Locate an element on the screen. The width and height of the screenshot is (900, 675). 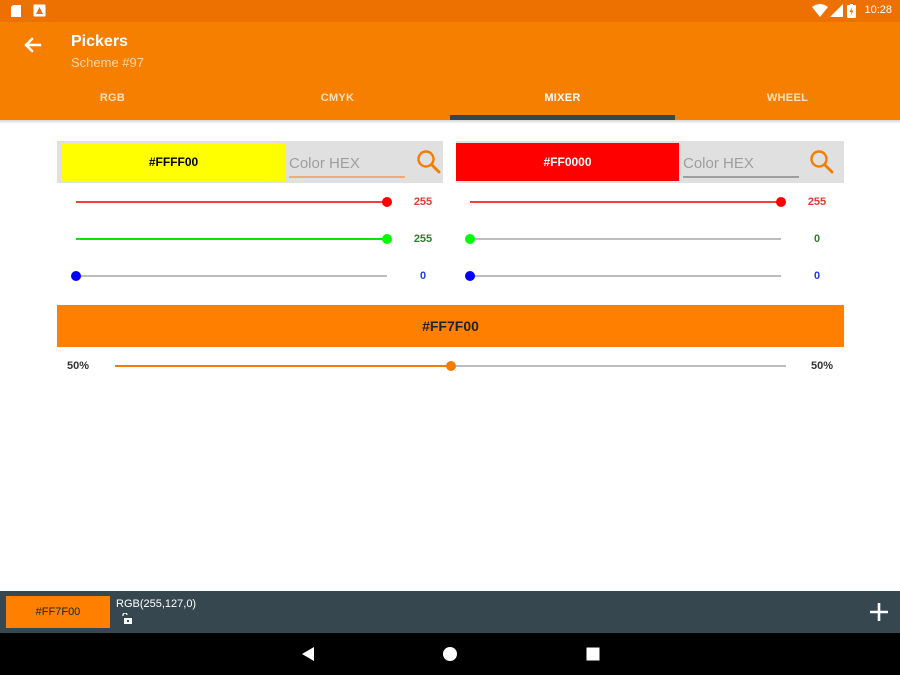
tab-cmyk: CMYK is located at coordinates (337, 98).